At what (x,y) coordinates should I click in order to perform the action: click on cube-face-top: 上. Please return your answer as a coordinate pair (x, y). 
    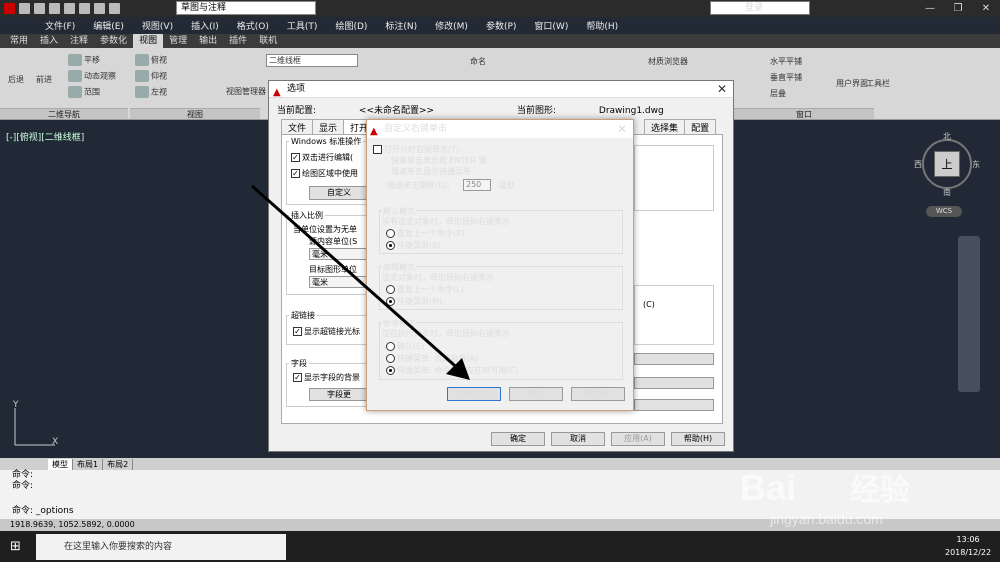
    Looking at the image, I should click on (947, 164).